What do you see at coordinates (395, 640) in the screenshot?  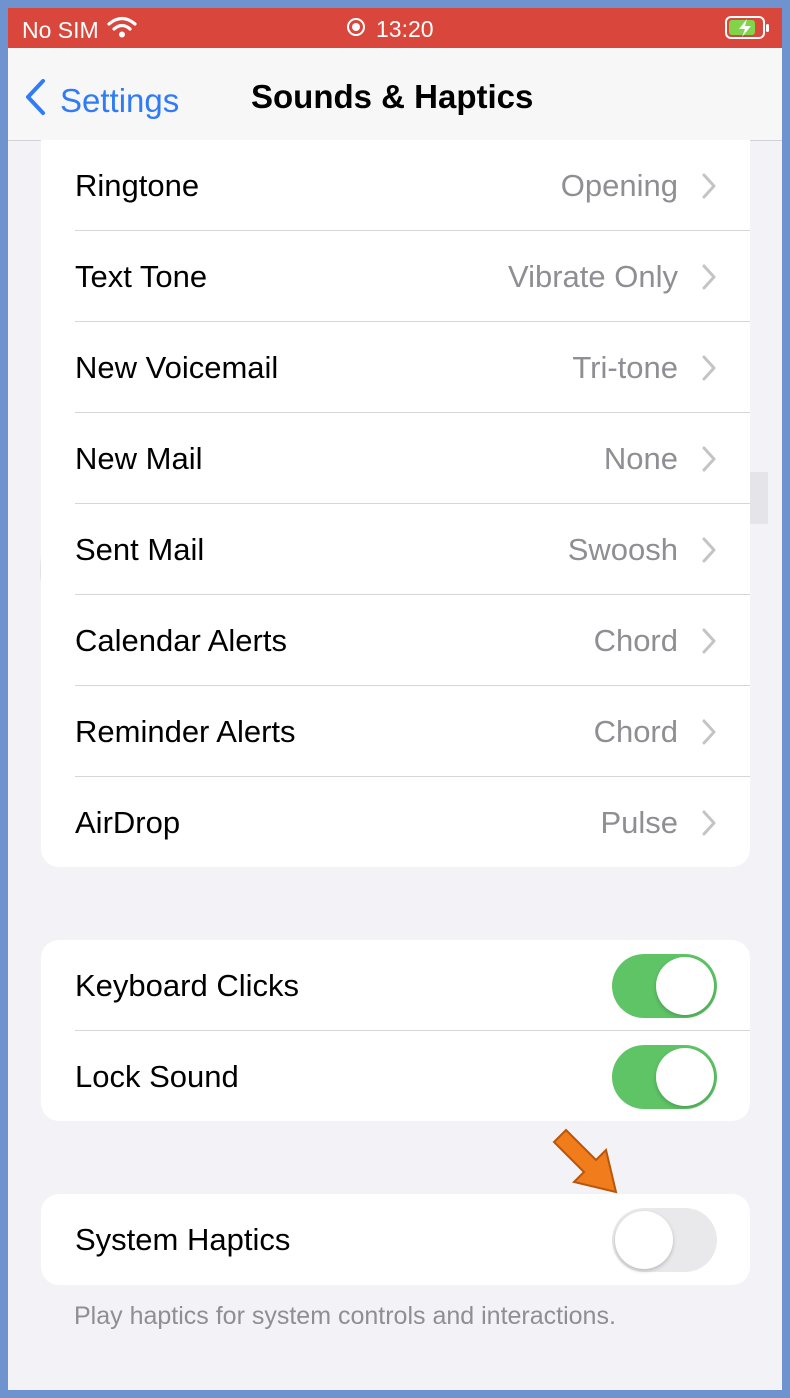 I see `sound-row-calendar-alerts: Calendar Alerts Chord` at bounding box center [395, 640].